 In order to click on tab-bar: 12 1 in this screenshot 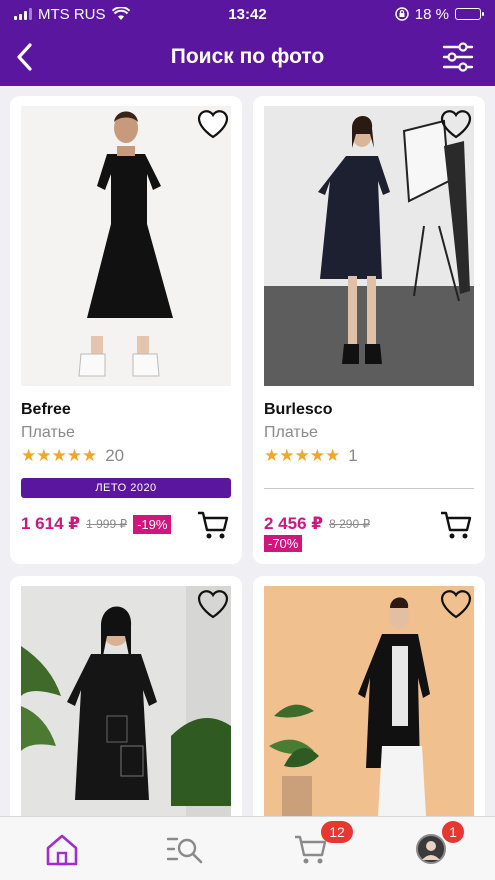, I will do `click(247, 848)`.